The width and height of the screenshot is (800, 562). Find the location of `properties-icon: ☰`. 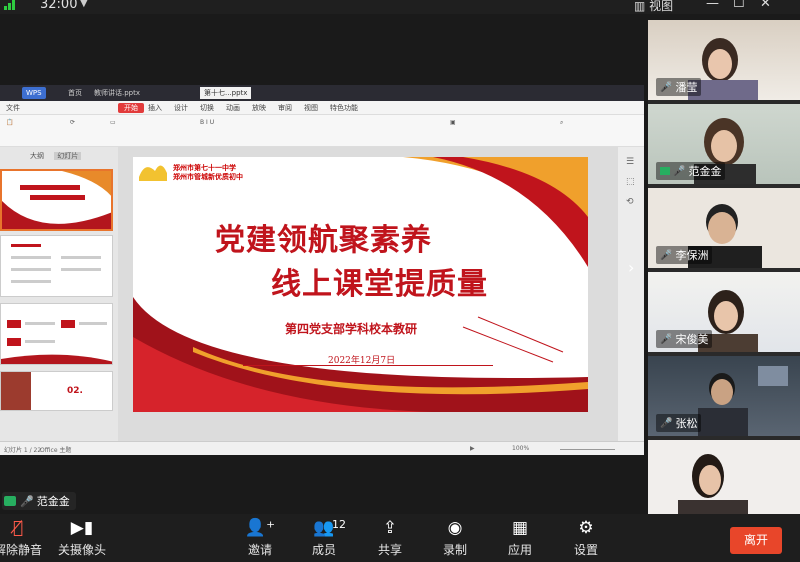

properties-icon: ☰ is located at coordinates (630, 162).